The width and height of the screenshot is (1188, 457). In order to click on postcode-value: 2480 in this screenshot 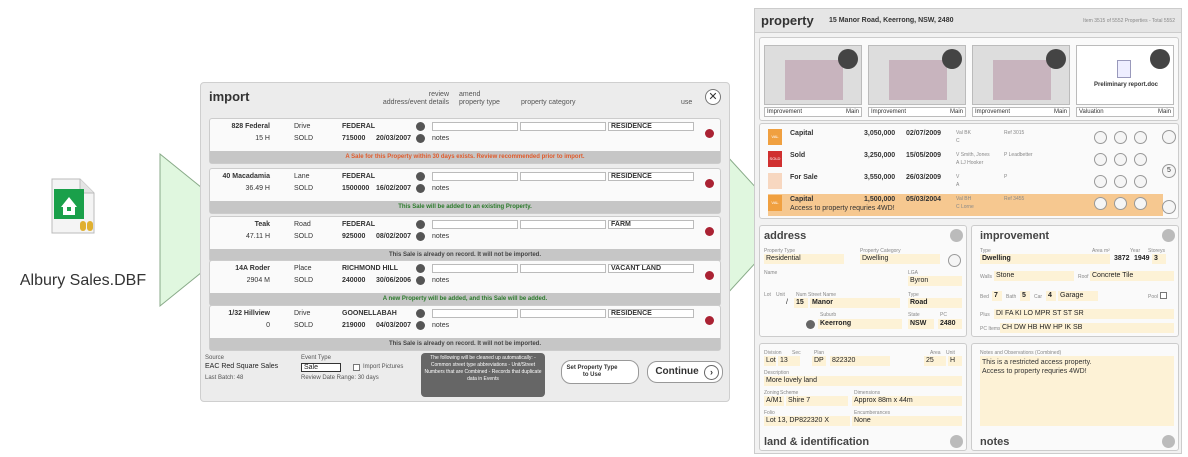, I will do `click(950, 324)`.